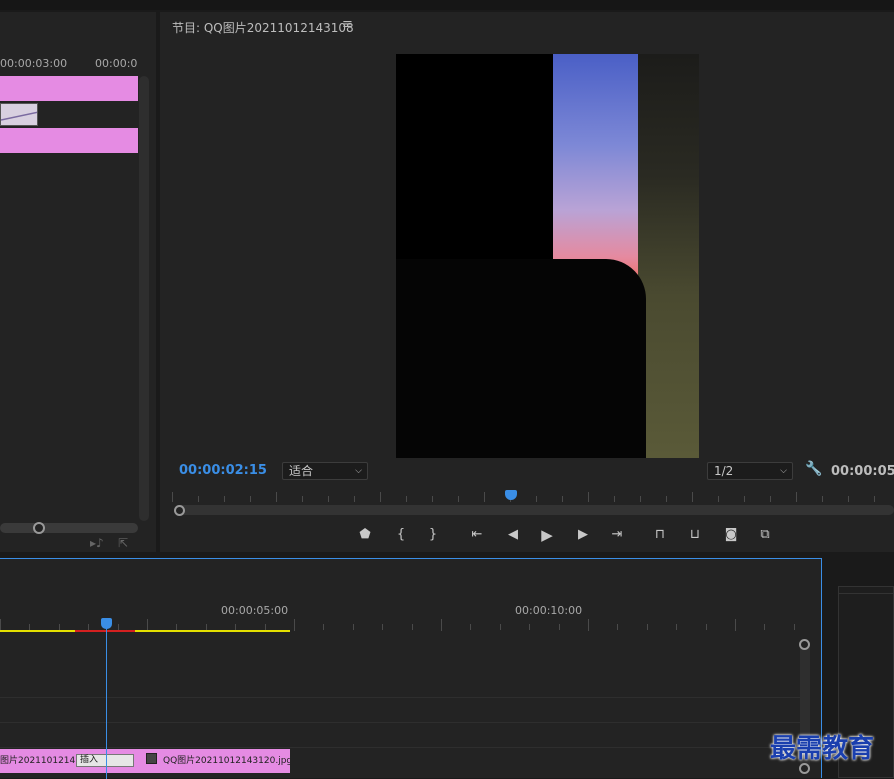  What do you see at coordinates (813, 469) in the screenshot?
I see `wrench-icon: 🔧` at bounding box center [813, 469].